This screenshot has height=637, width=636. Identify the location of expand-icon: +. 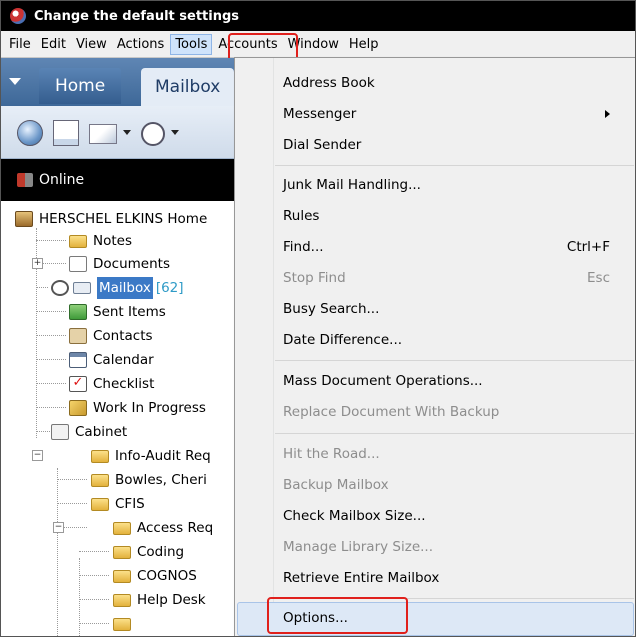
(37, 263).